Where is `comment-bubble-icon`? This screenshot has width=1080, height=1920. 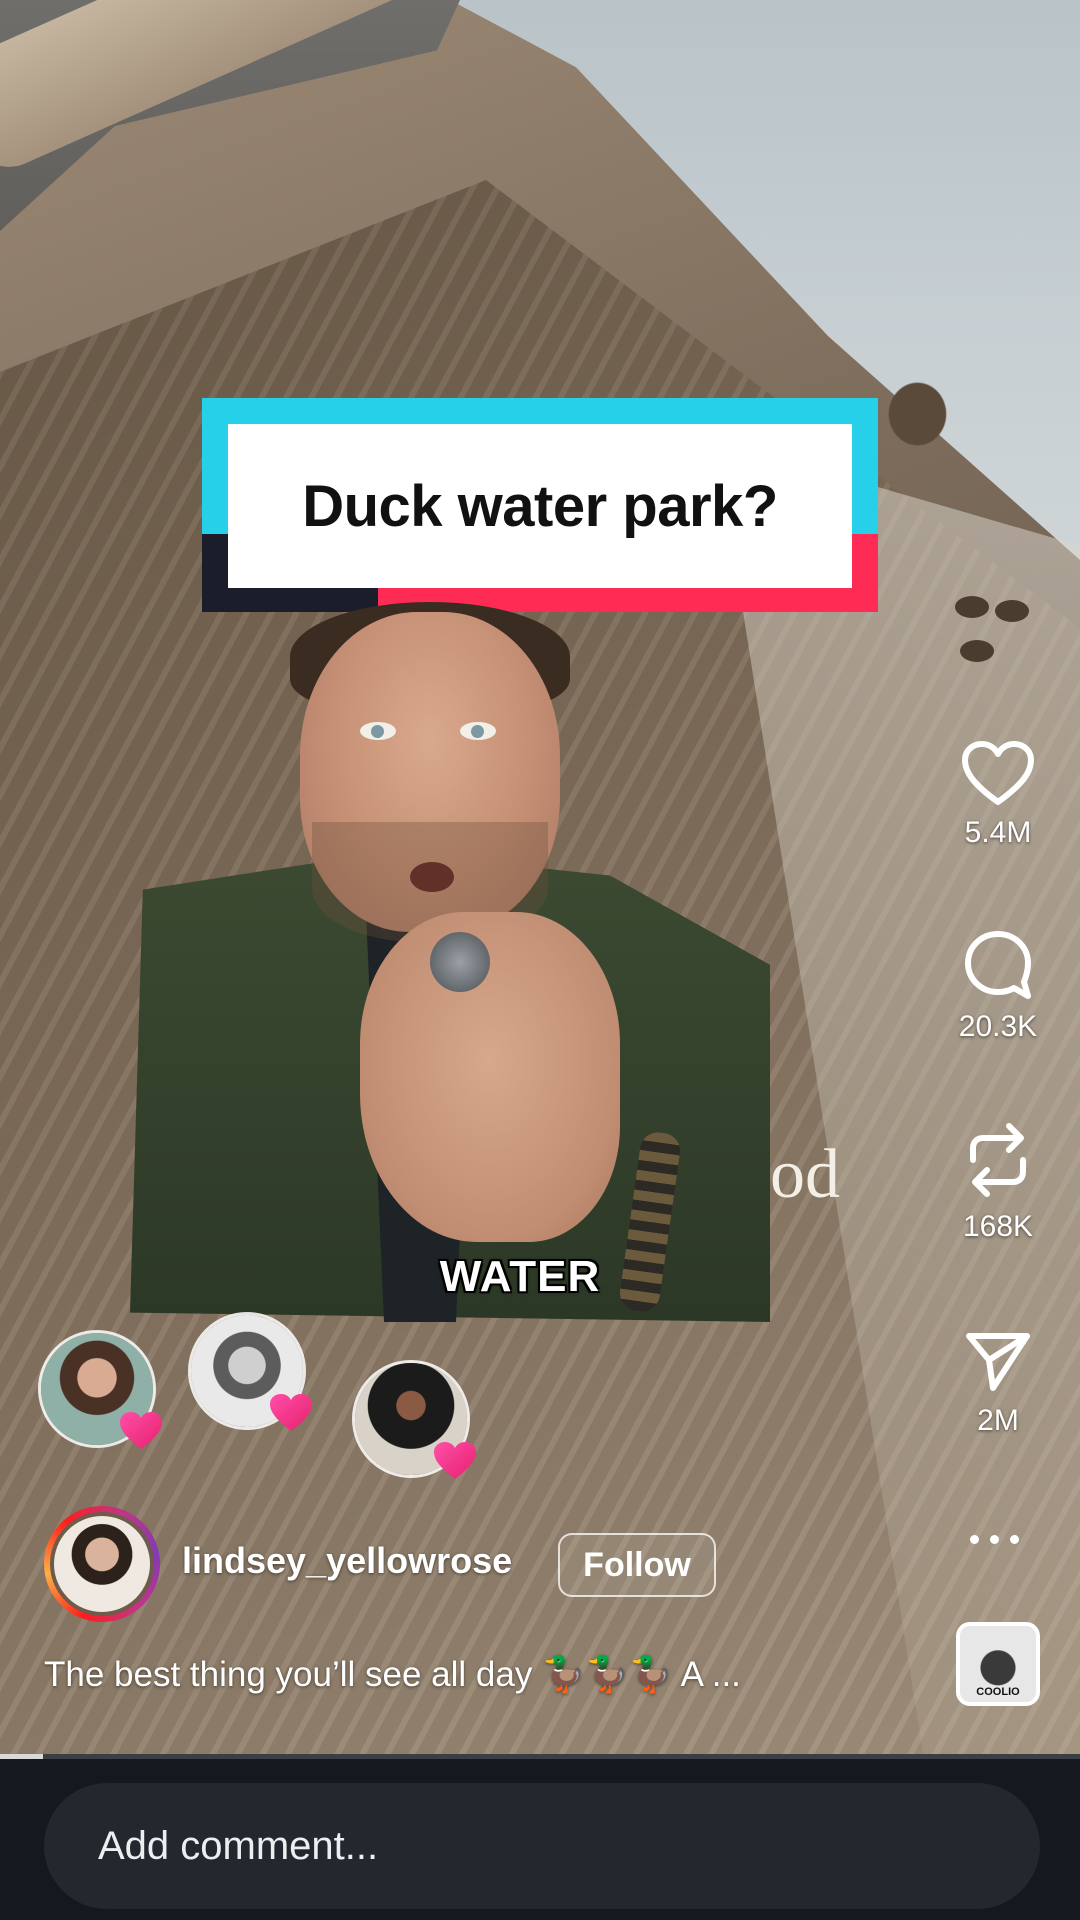
comment-bubble-icon is located at coordinates (998, 965).